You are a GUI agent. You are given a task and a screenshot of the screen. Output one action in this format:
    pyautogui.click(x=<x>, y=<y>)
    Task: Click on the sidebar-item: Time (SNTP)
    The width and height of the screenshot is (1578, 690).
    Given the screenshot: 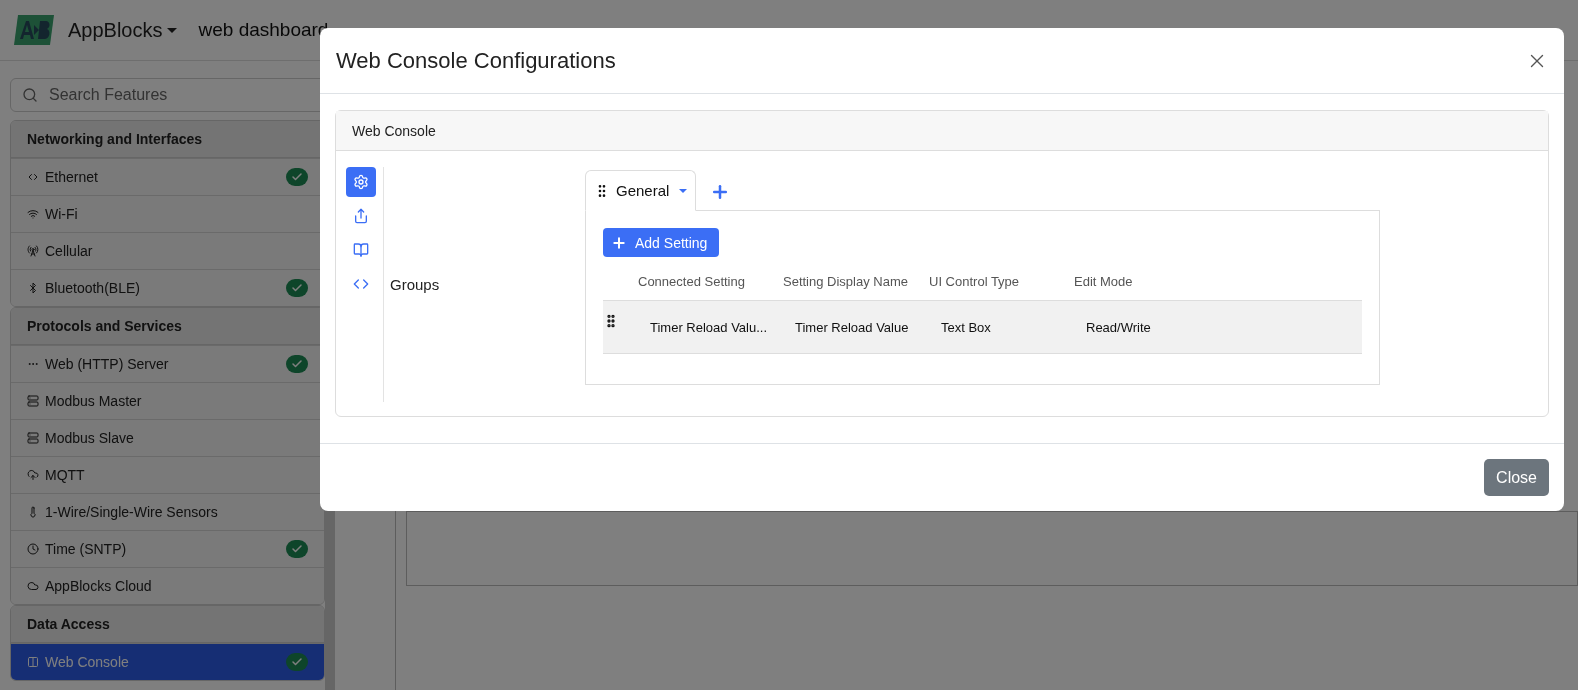 What is the action you would take?
    pyautogui.click(x=167, y=548)
    